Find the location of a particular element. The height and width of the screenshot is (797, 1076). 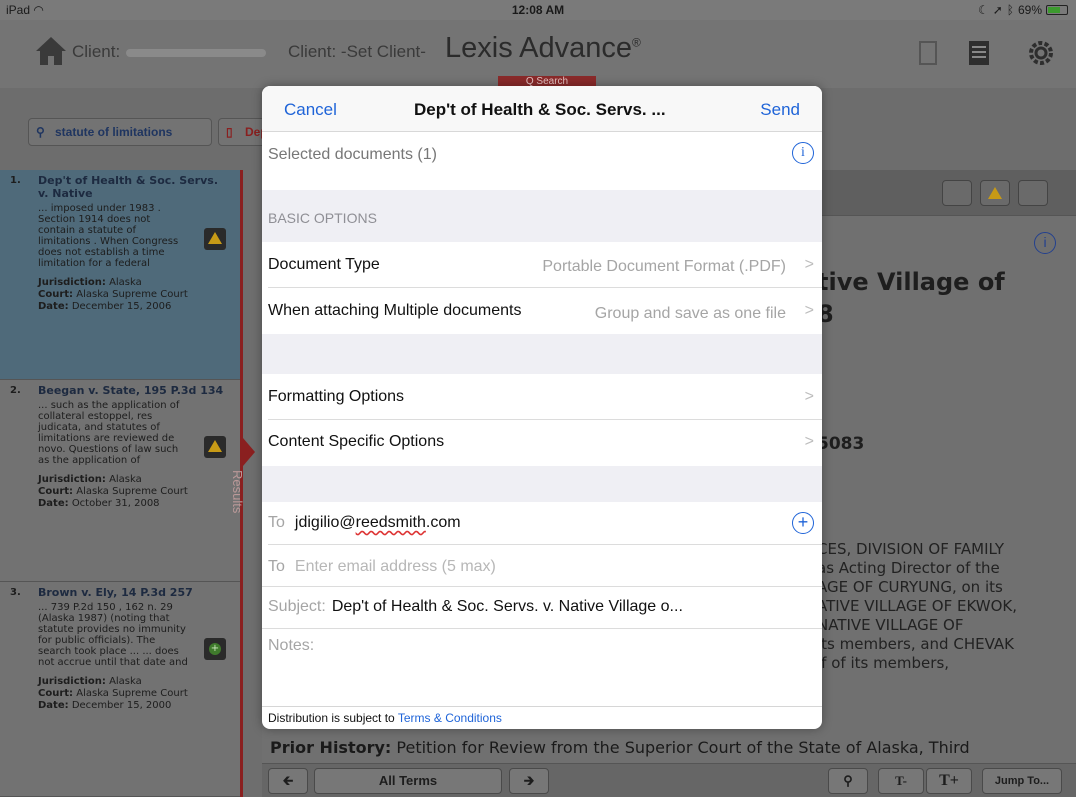

email-placeholder: Enter email address (5 max) is located at coordinates (395, 566).